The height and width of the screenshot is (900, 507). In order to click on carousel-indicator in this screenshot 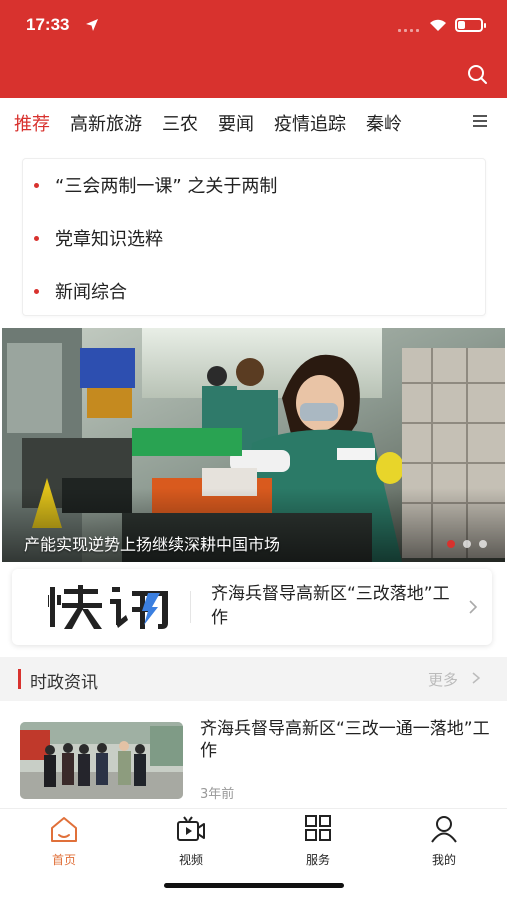, I will do `click(463, 544)`.